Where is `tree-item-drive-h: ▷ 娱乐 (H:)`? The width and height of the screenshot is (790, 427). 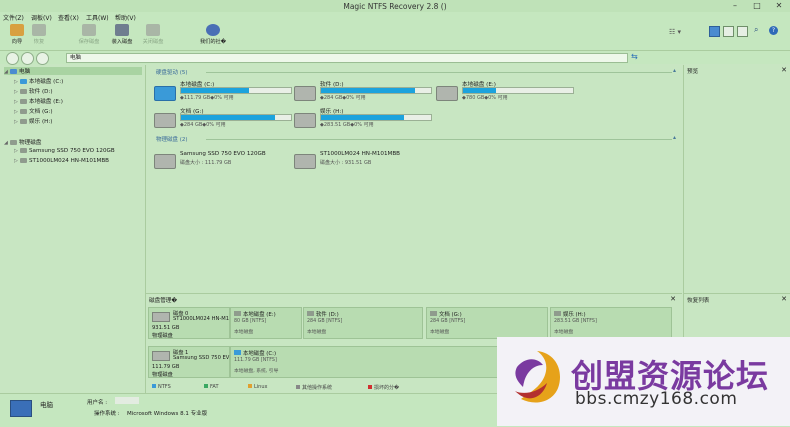
tree-item-drive-h: ▷ 娱乐 (H:) is located at coordinates (33, 121).